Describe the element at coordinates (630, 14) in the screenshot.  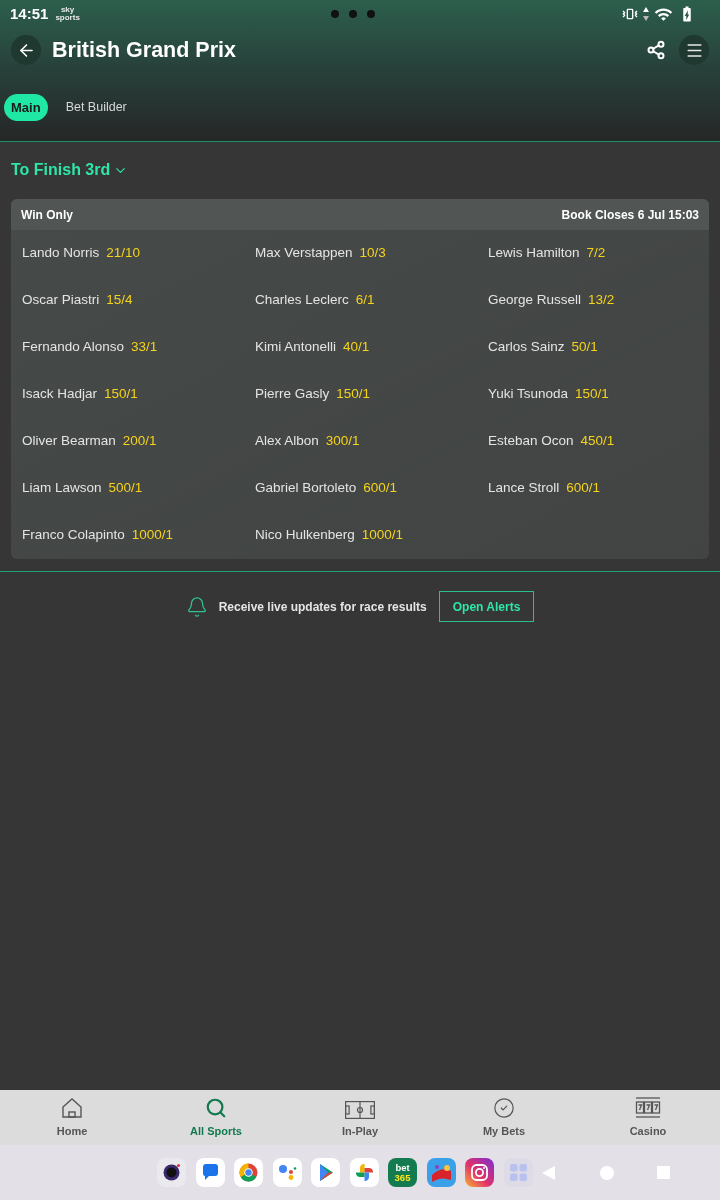
I see `vibrate-icon` at that location.